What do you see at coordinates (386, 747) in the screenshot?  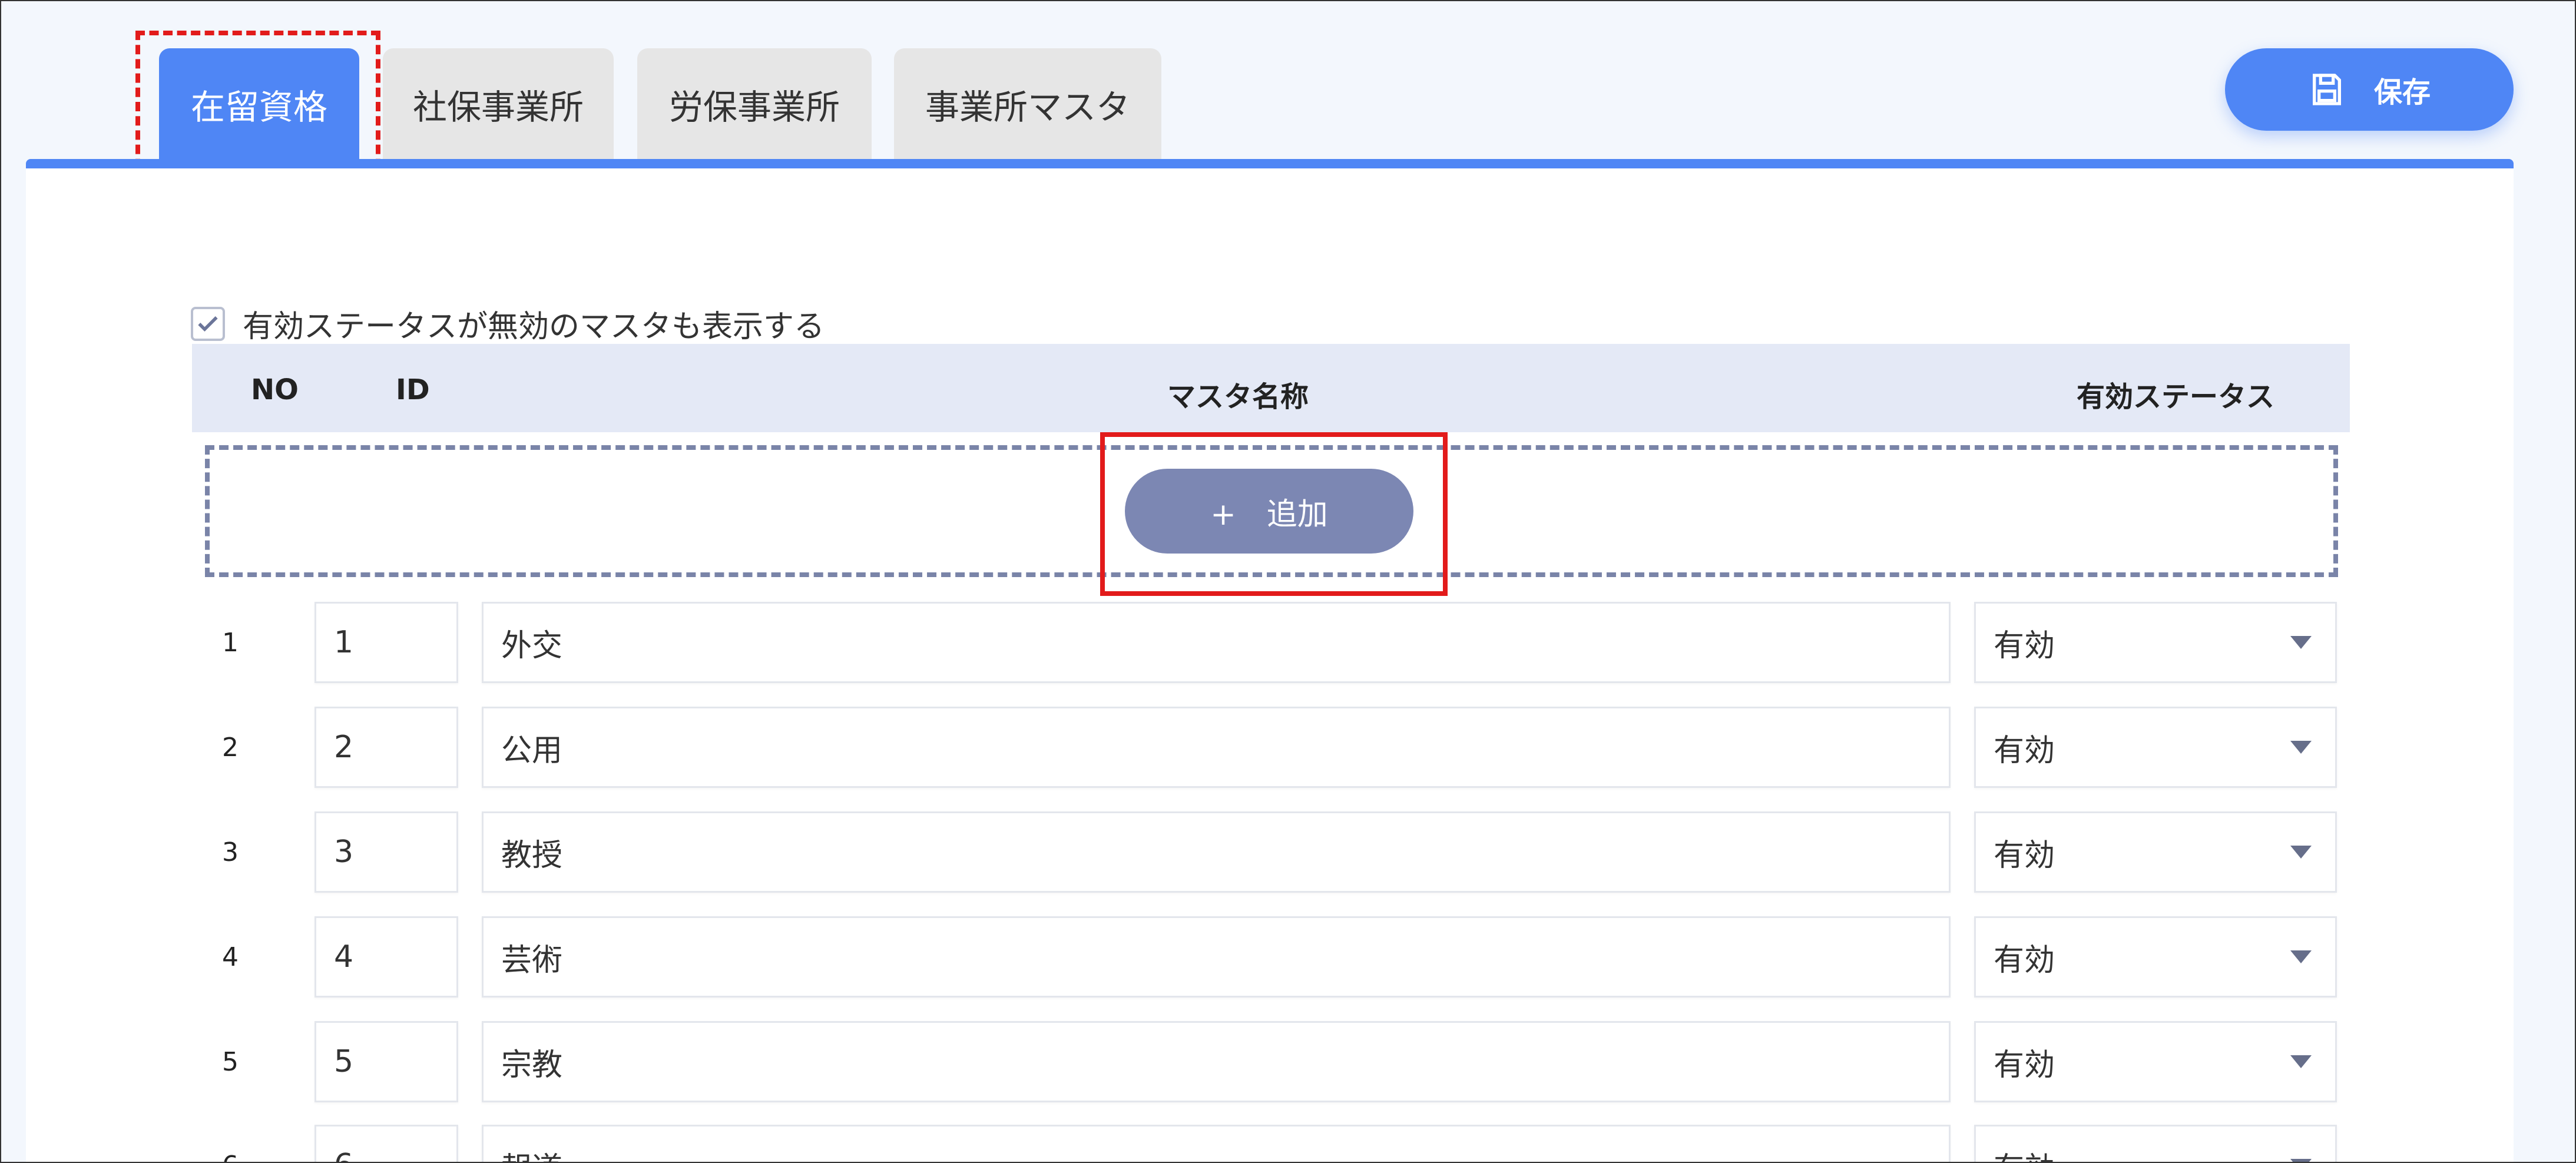 I see `row-id-input: 2` at bounding box center [386, 747].